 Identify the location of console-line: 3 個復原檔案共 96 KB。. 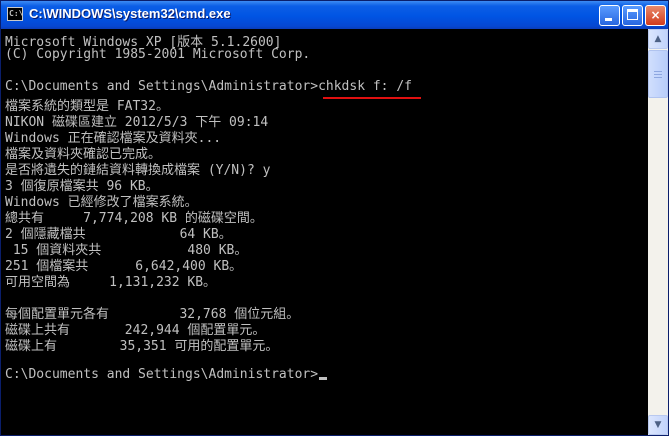
(82, 186).